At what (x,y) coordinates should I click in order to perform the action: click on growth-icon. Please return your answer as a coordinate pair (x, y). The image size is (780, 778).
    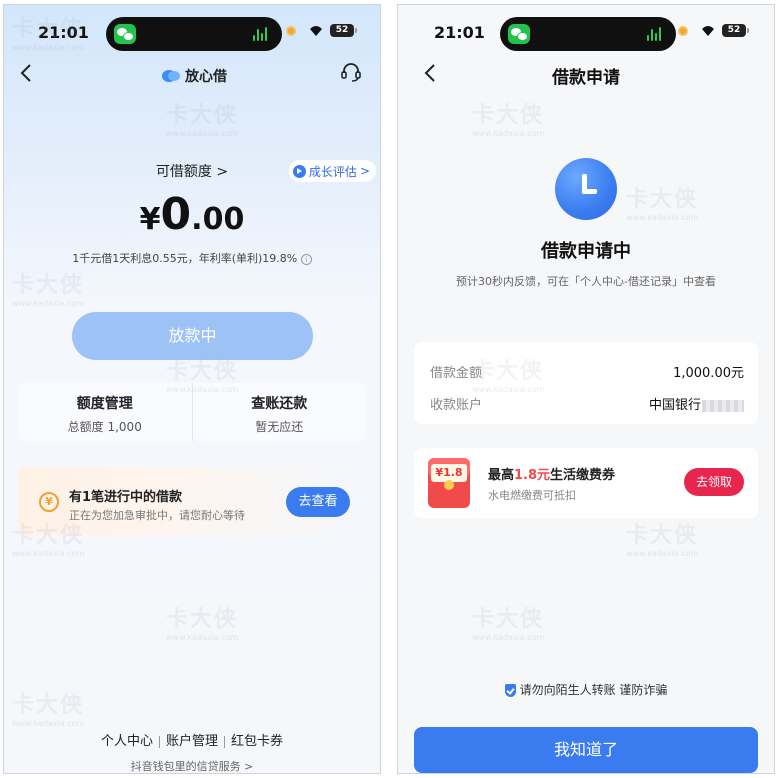
    Looking at the image, I should click on (299, 171).